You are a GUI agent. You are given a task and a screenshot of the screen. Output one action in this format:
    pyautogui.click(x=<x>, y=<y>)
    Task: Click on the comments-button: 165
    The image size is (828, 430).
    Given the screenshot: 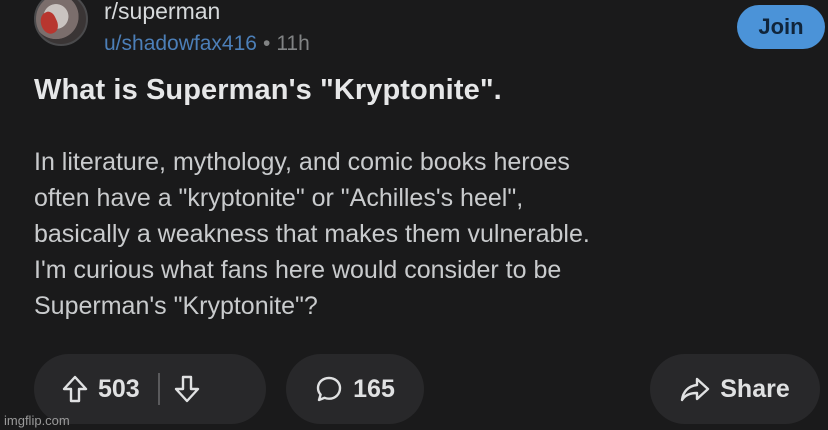 What is the action you would take?
    pyautogui.click(x=355, y=389)
    